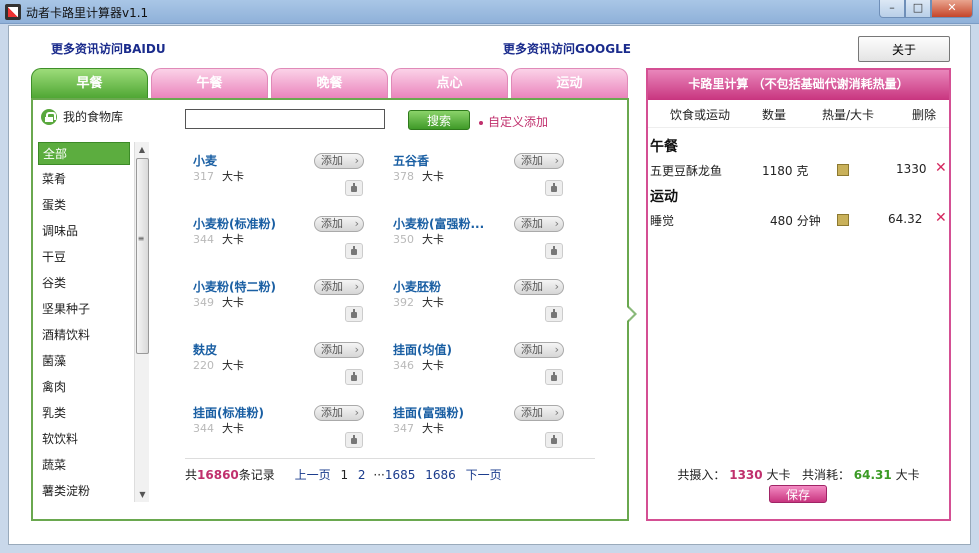 The image size is (979, 553). What do you see at coordinates (493, 308) in the screenshot?
I see `food-item: 小麦胚粉 392 大卡 添加` at bounding box center [493, 308].